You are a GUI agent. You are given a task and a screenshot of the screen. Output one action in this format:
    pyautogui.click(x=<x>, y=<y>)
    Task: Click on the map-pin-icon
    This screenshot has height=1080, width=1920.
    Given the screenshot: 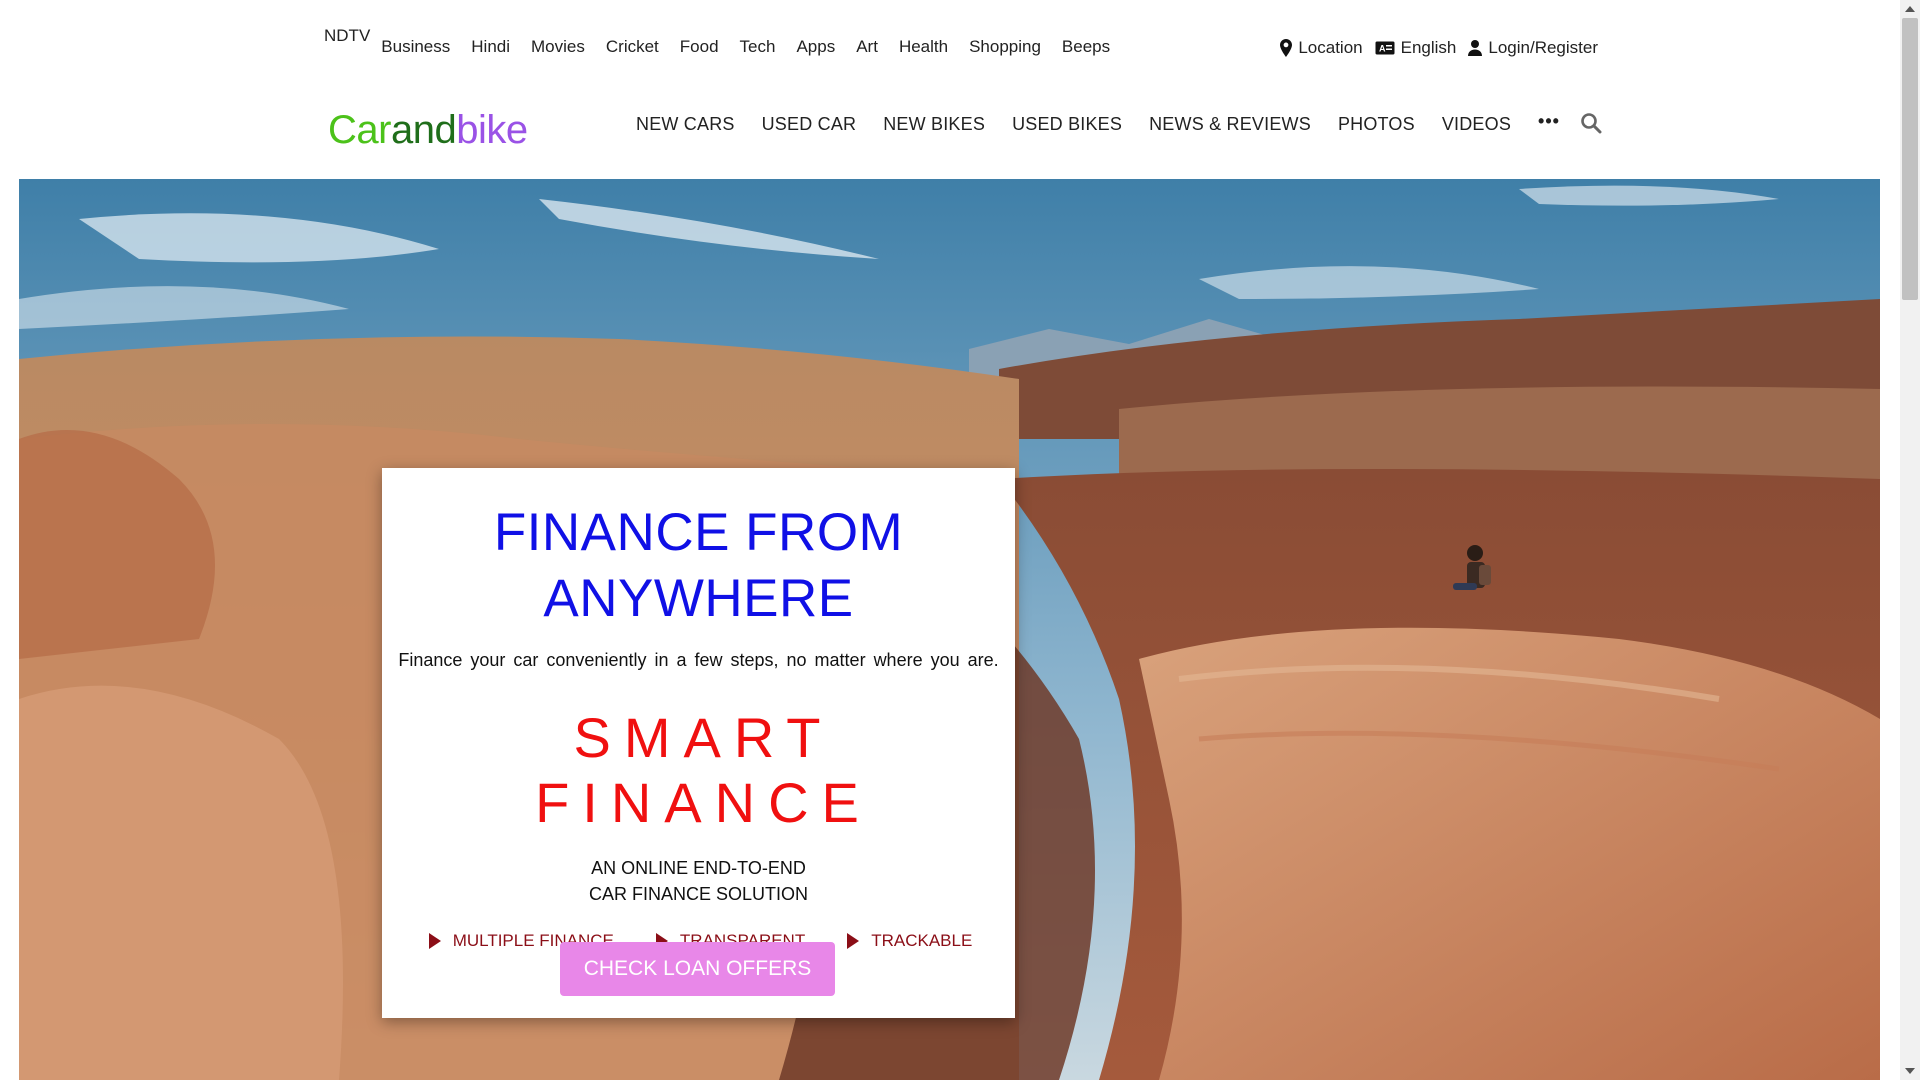 What is the action you would take?
    pyautogui.click(x=1286, y=48)
    